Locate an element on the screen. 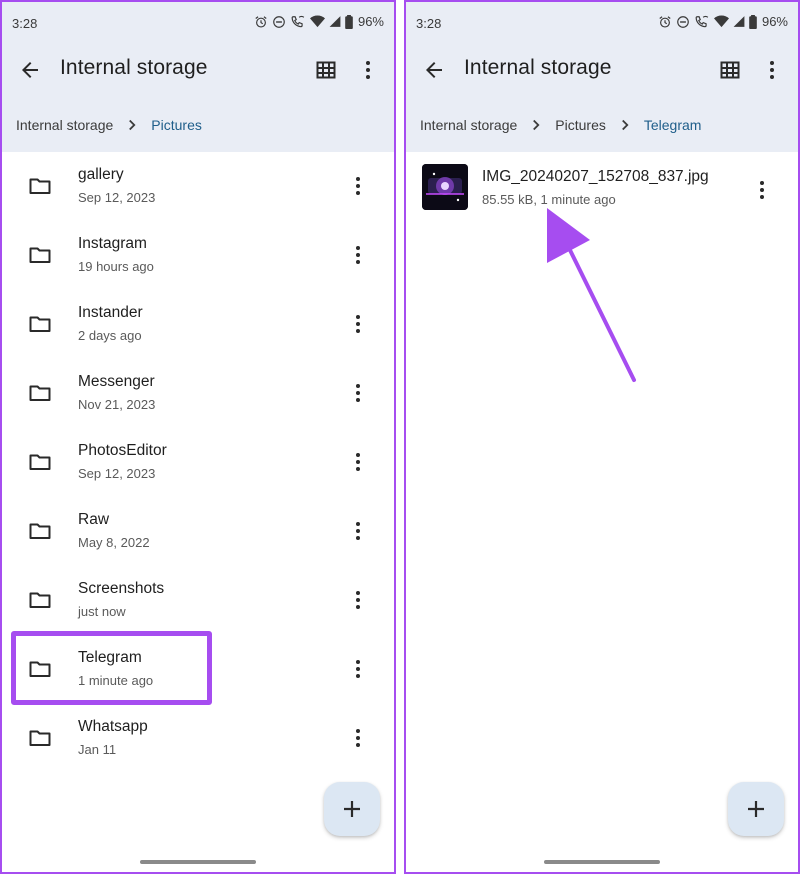 The image size is (800, 874). folder-date: Jan 11 is located at coordinates (97, 749).